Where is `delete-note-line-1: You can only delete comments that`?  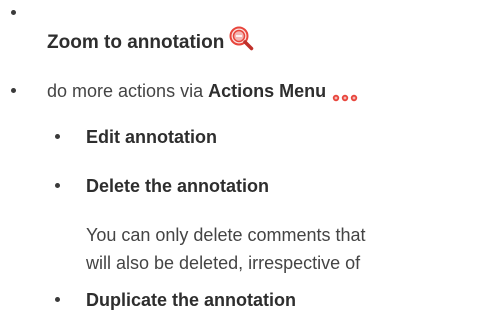 delete-note-line-1: You can only delete comments that is located at coordinates (226, 235).